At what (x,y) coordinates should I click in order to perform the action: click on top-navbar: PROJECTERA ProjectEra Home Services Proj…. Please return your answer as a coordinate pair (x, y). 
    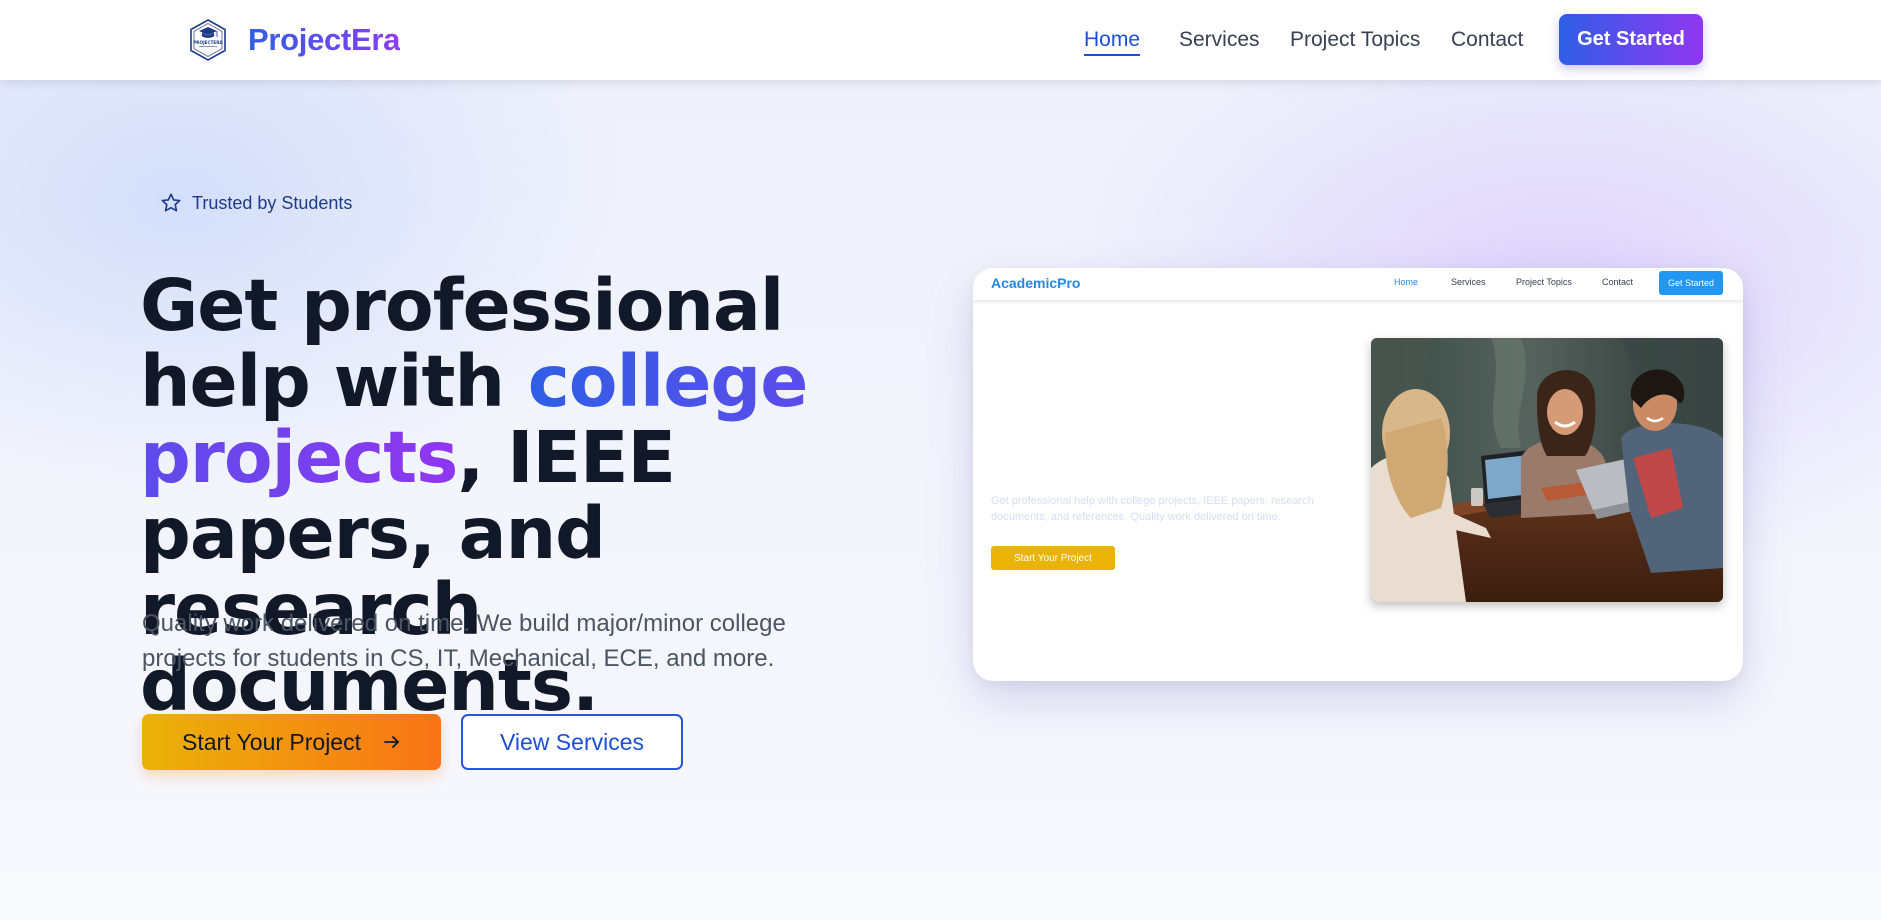
    Looking at the image, I should click on (940, 40).